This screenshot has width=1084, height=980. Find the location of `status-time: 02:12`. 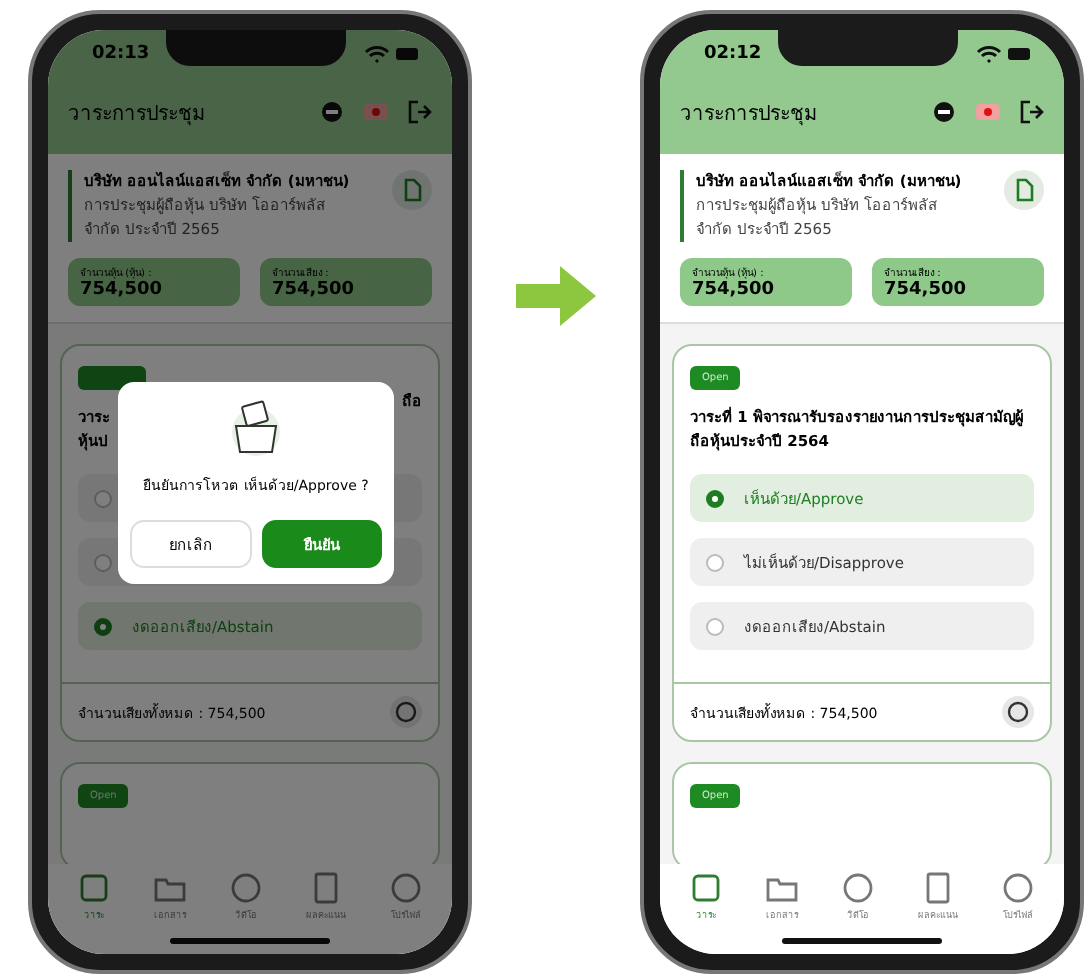

status-time: 02:12 is located at coordinates (733, 54).